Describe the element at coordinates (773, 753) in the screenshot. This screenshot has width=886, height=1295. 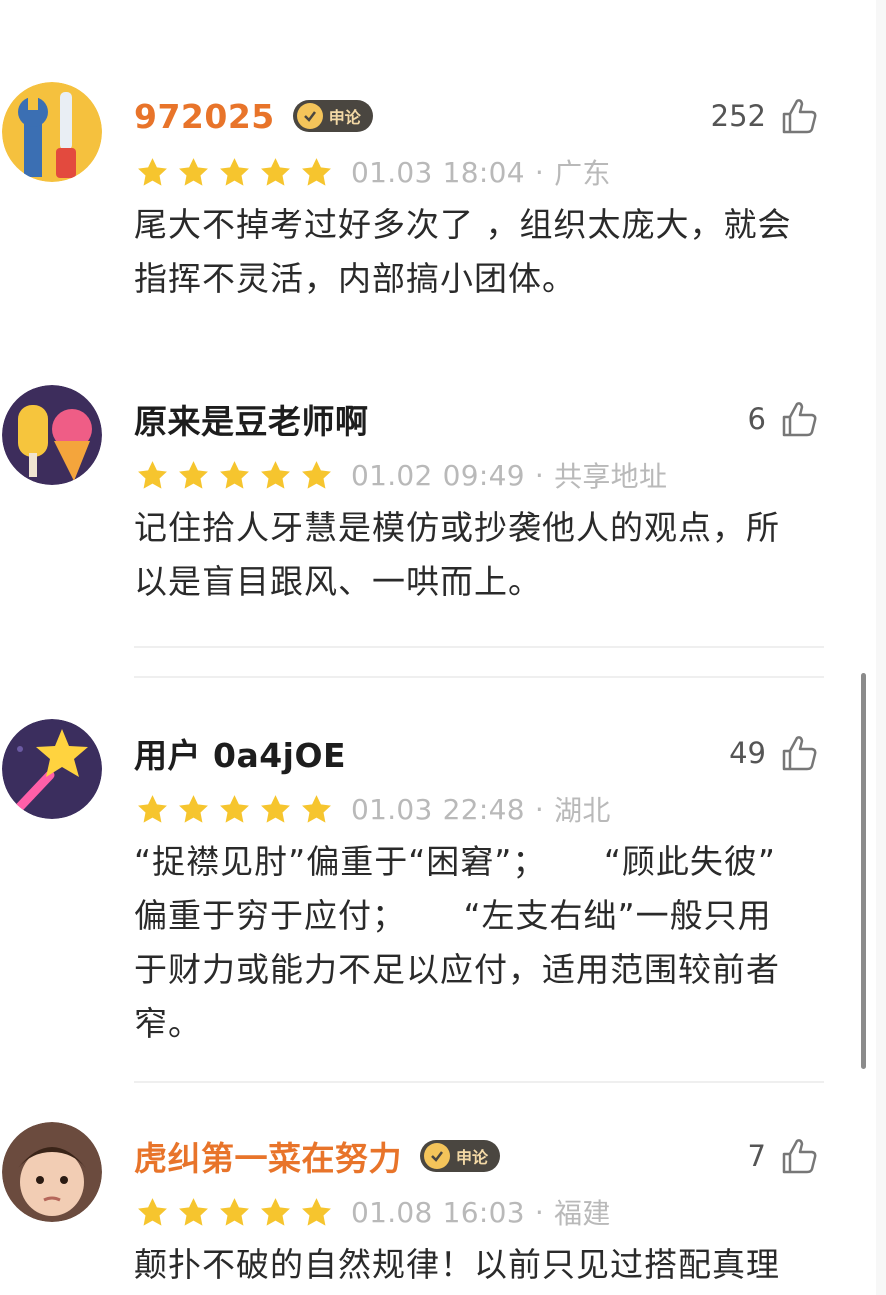
I see `like-button: 49` at that location.